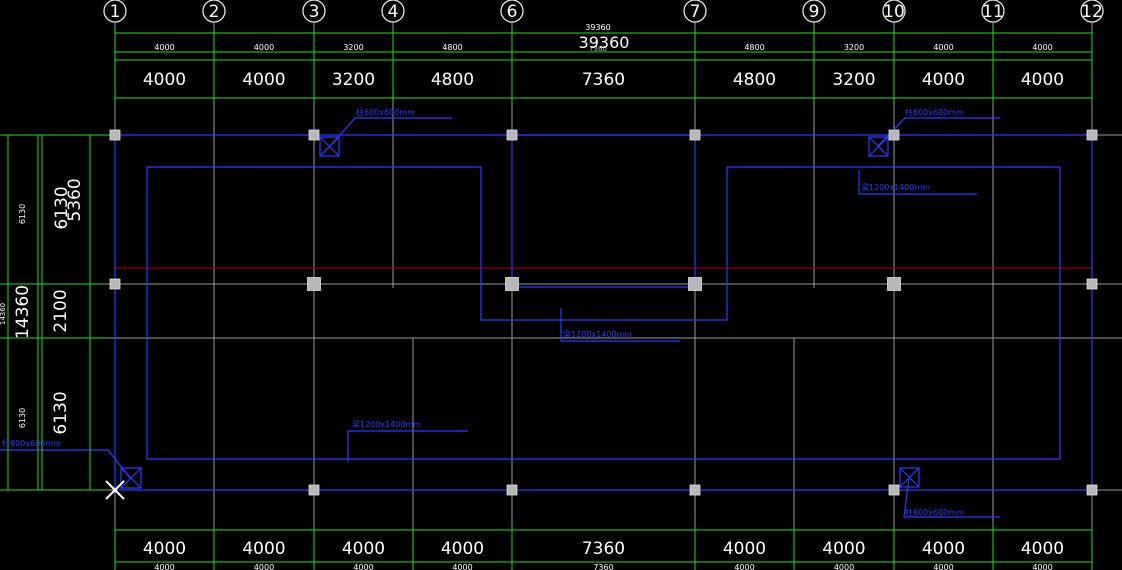 The height and width of the screenshot is (570, 1122). I want to click on axis-label: 1, so click(115, 12).